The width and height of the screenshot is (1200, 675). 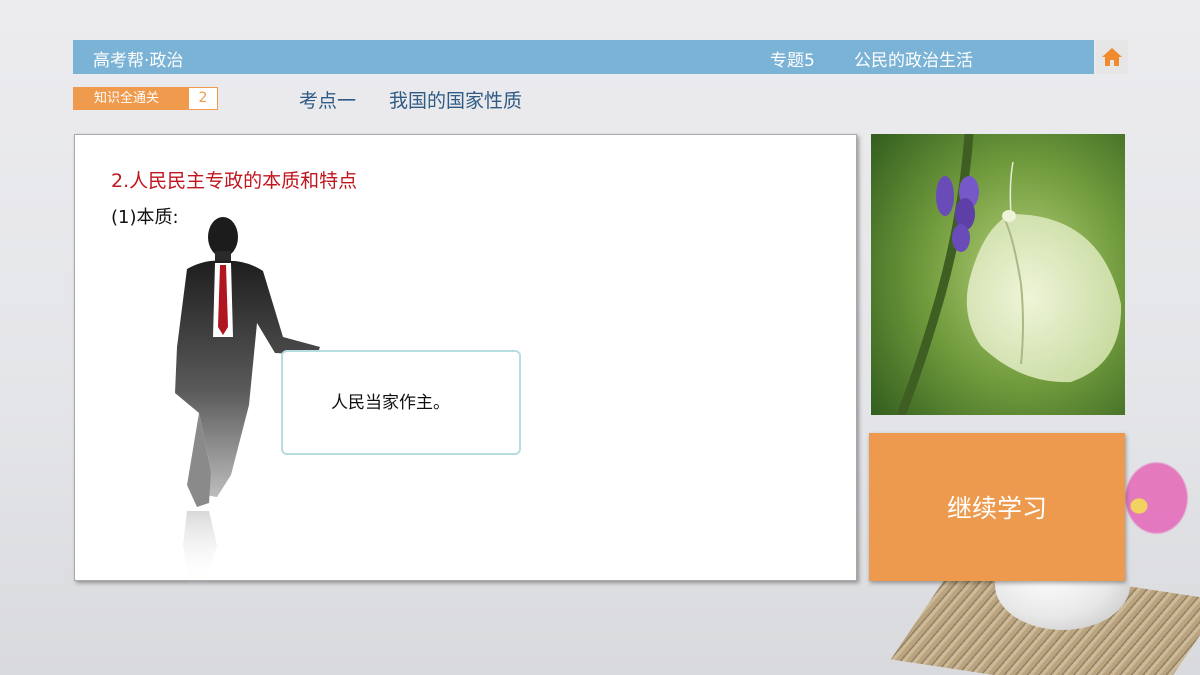 What do you see at coordinates (390, 403) in the screenshot?
I see `answer-text: 人民当家作主。` at bounding box center [390, 403].